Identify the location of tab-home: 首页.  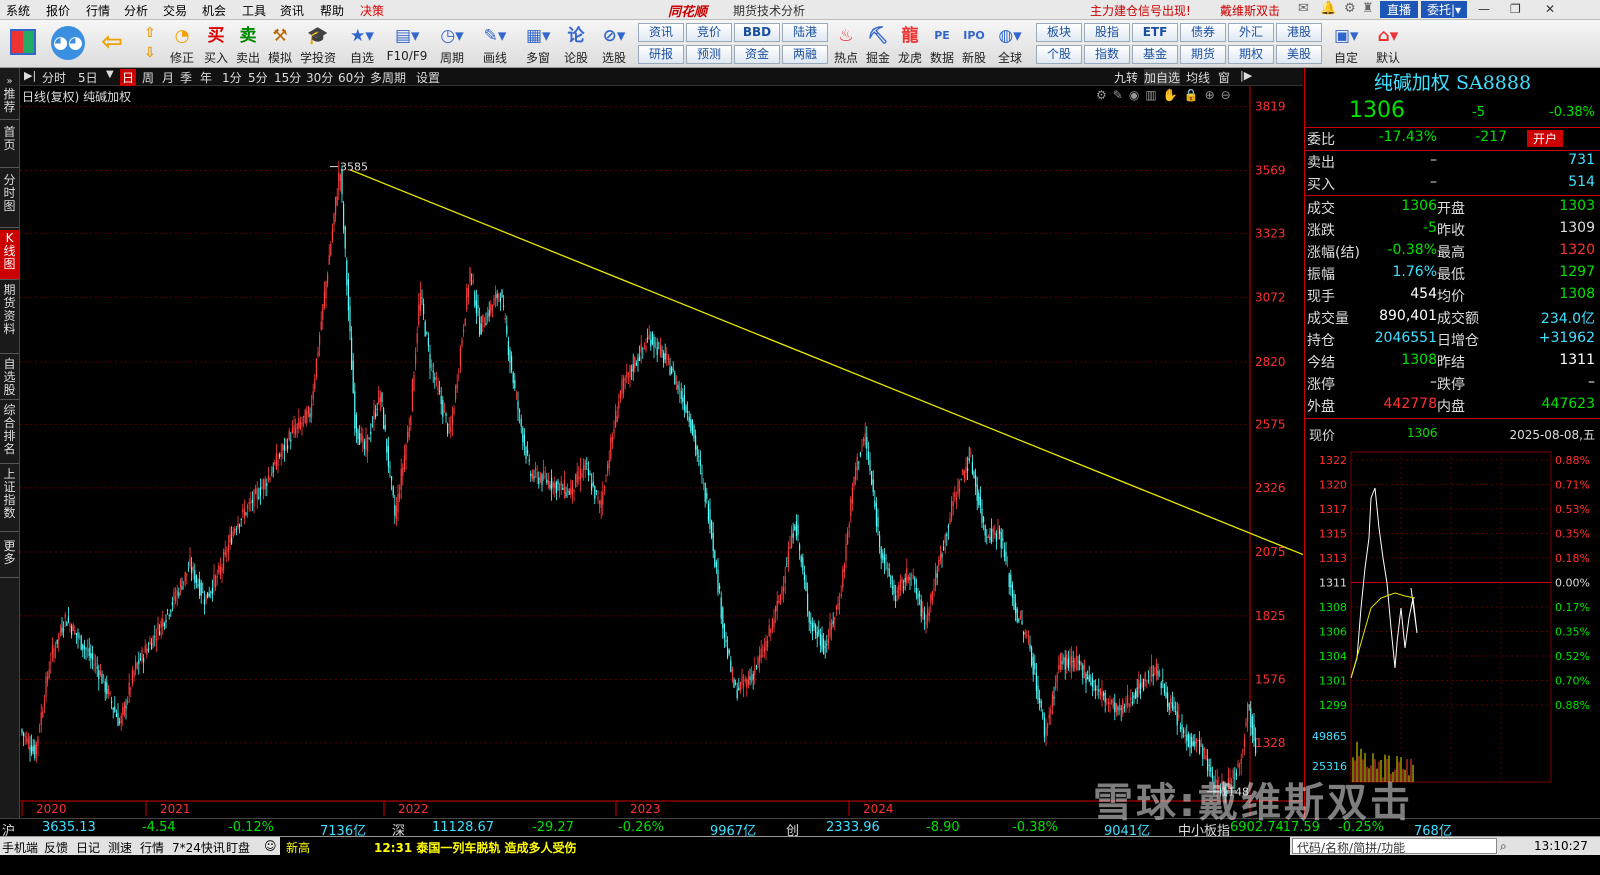
(9, 146).